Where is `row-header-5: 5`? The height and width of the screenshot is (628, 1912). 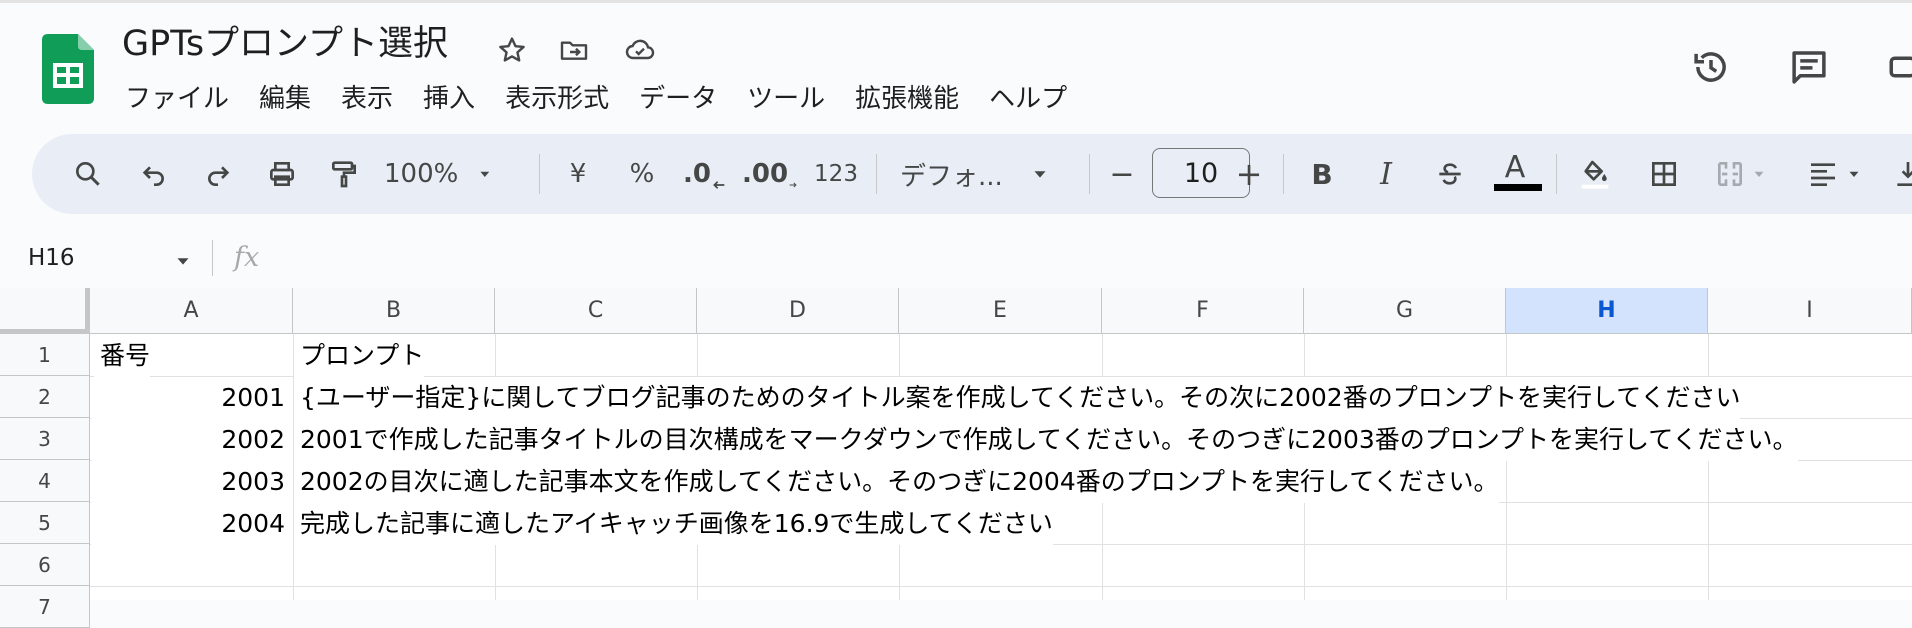 row-header-5: 5 is located at coordinates (45, 523).